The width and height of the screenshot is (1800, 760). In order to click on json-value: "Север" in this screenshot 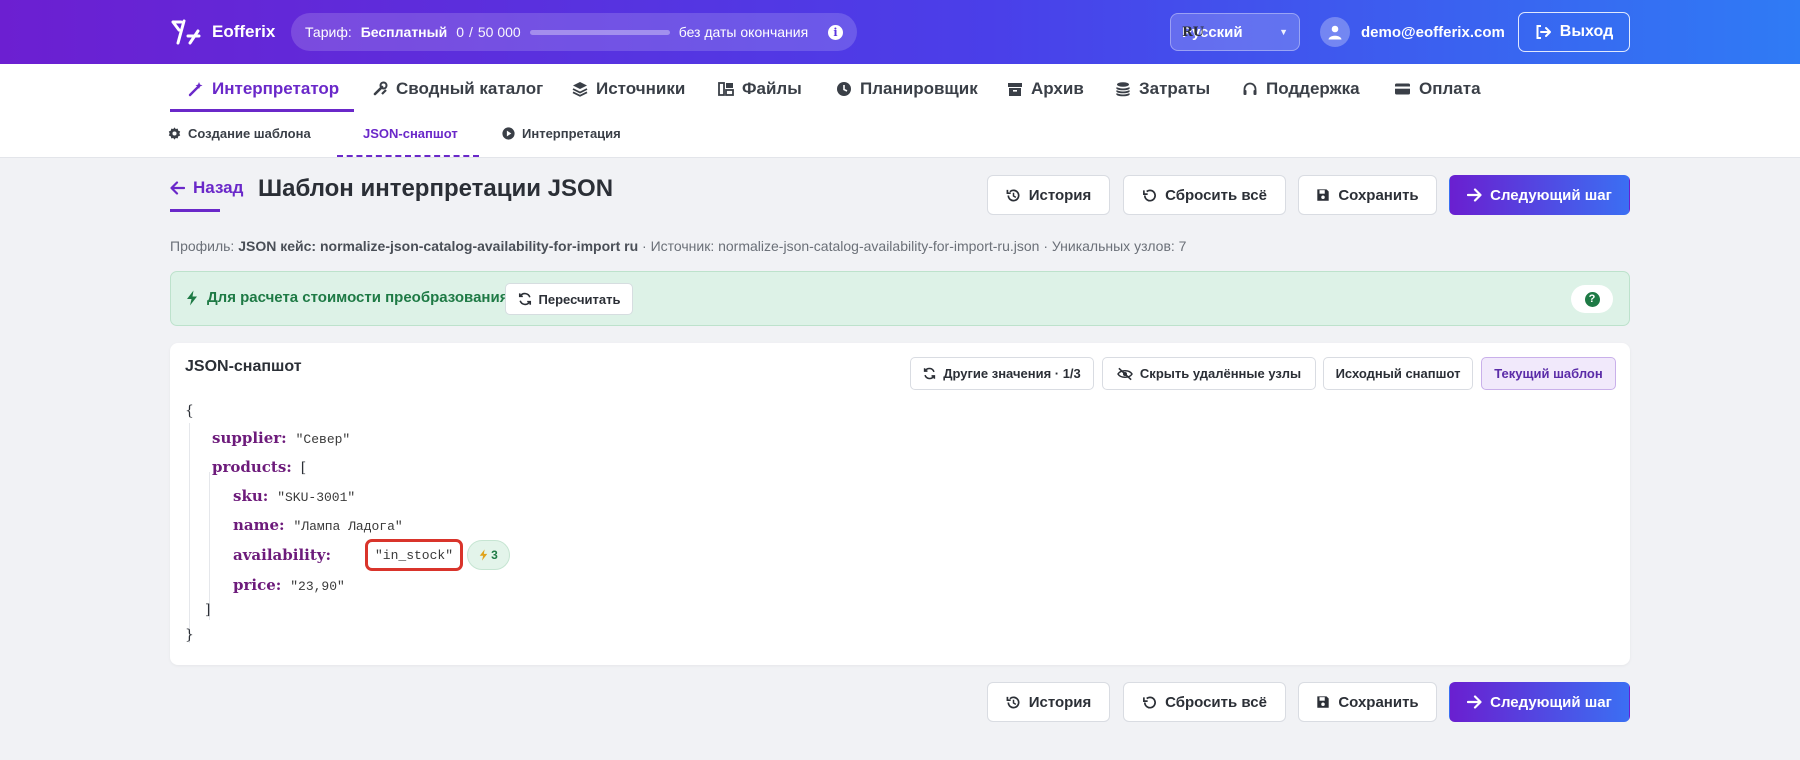, I will do `click(323, 439)`.